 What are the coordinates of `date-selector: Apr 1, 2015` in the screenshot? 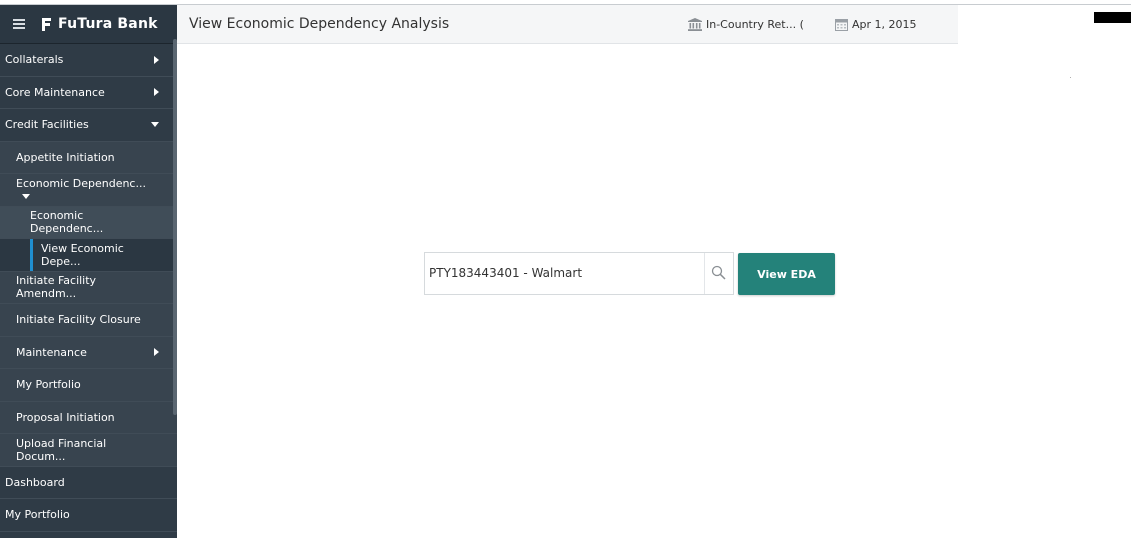 It's located at (876, 24).